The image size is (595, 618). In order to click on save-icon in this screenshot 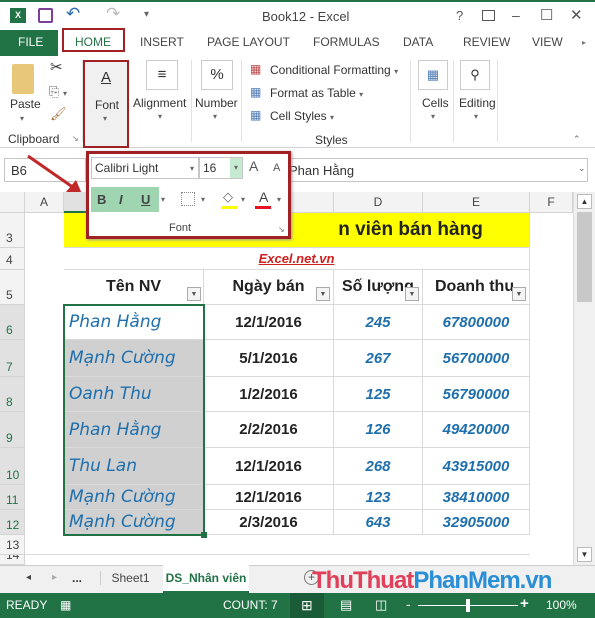, I will do `click(45, 15)`.